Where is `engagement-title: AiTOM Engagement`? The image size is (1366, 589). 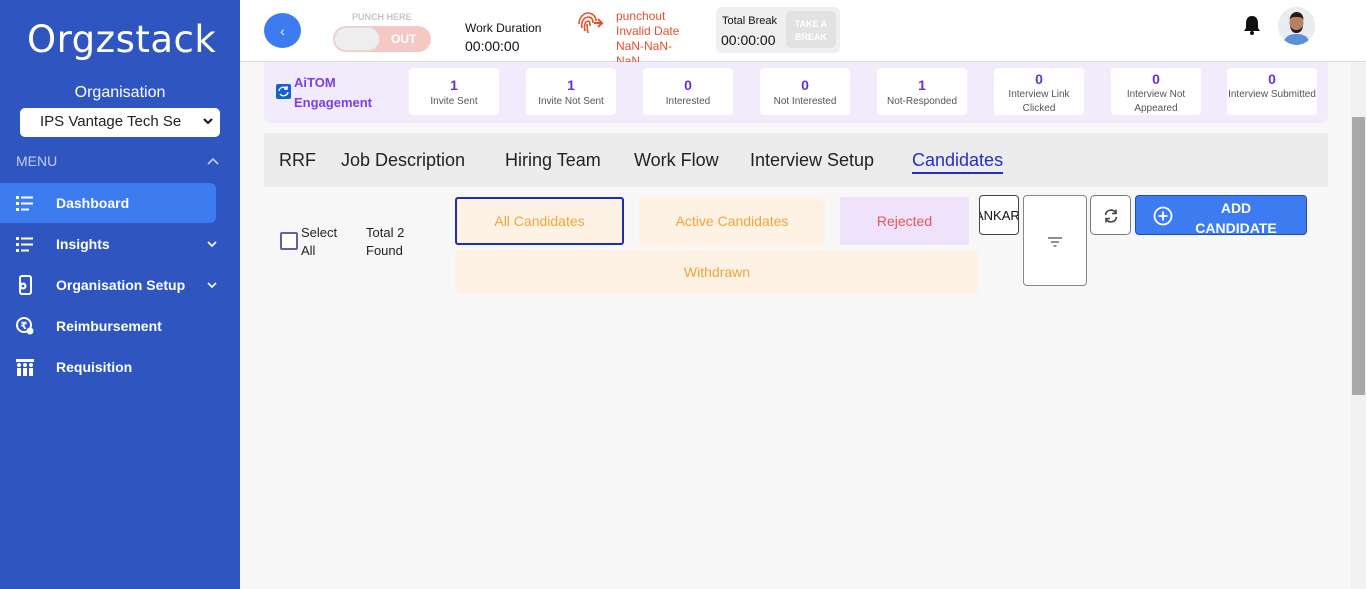 engagement-title: AiTOM Engagement is located at coordinates (333, 92).